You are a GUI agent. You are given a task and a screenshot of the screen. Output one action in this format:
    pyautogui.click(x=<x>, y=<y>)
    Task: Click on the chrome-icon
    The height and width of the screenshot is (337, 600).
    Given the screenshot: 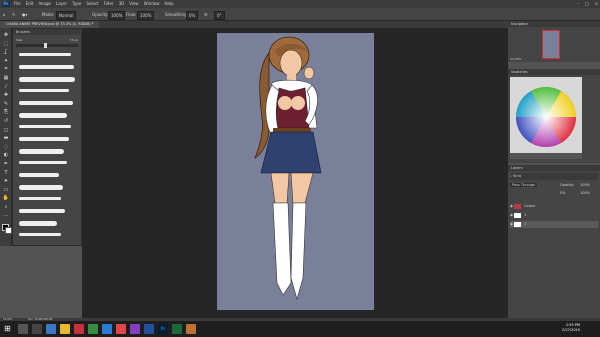 What is the action you would take?
    pyautogui.click(x=121, y=329)
    